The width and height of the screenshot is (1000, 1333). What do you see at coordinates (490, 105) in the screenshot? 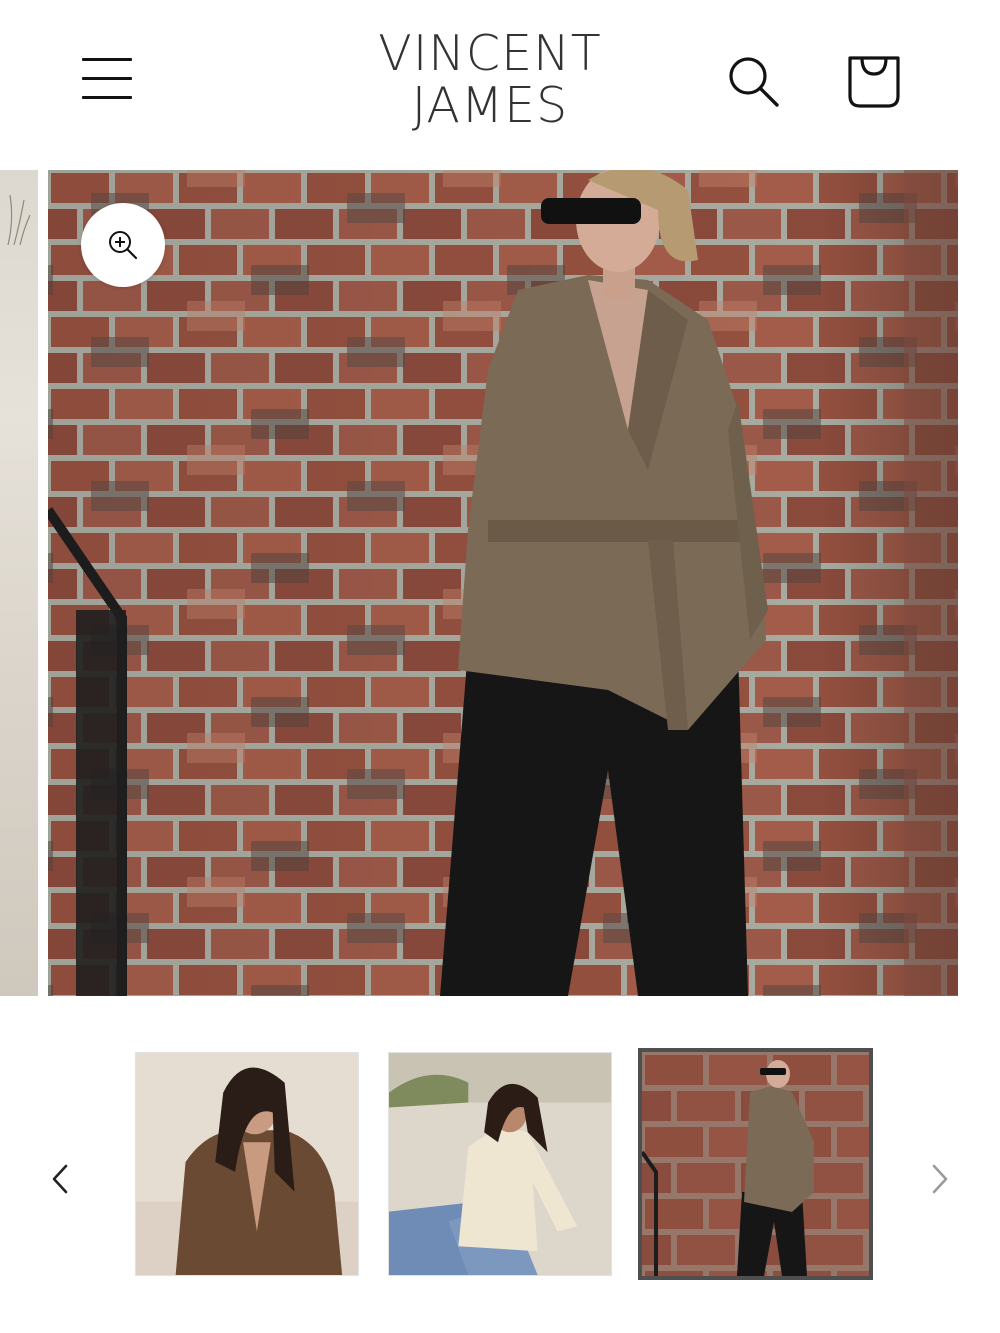
I see `logo-line-2: JAMES` at bounding box center [490, 105].